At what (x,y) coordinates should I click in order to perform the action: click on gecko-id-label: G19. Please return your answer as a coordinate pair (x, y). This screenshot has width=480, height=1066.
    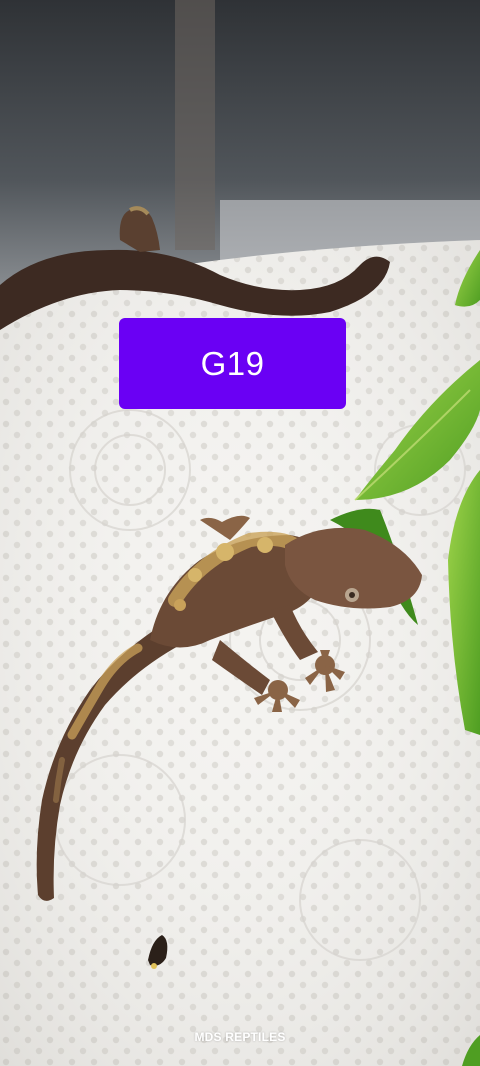
    Looking at the image, I should click on (232, 363).